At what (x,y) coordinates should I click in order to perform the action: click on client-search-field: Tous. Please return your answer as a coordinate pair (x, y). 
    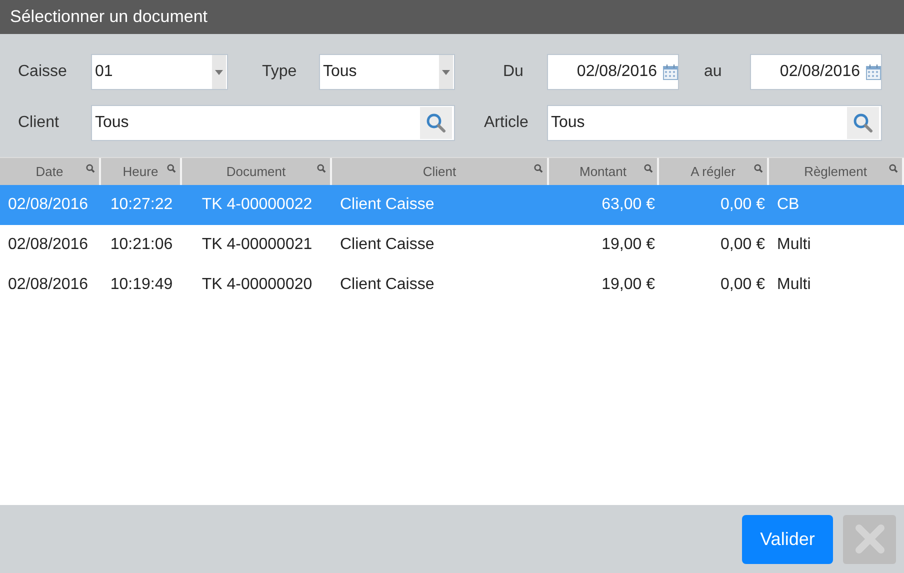
    Looking at the image, I should click on (273, 123).